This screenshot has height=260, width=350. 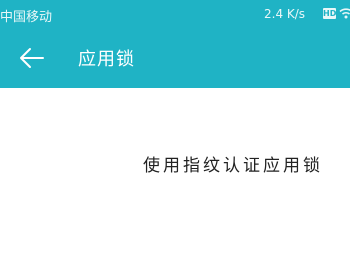 What do you see at coordinates (175, 14) in the screenshot?
I see `status-bar: 中国移动 2.4 K/s HD` at bounding box center [175, 14].